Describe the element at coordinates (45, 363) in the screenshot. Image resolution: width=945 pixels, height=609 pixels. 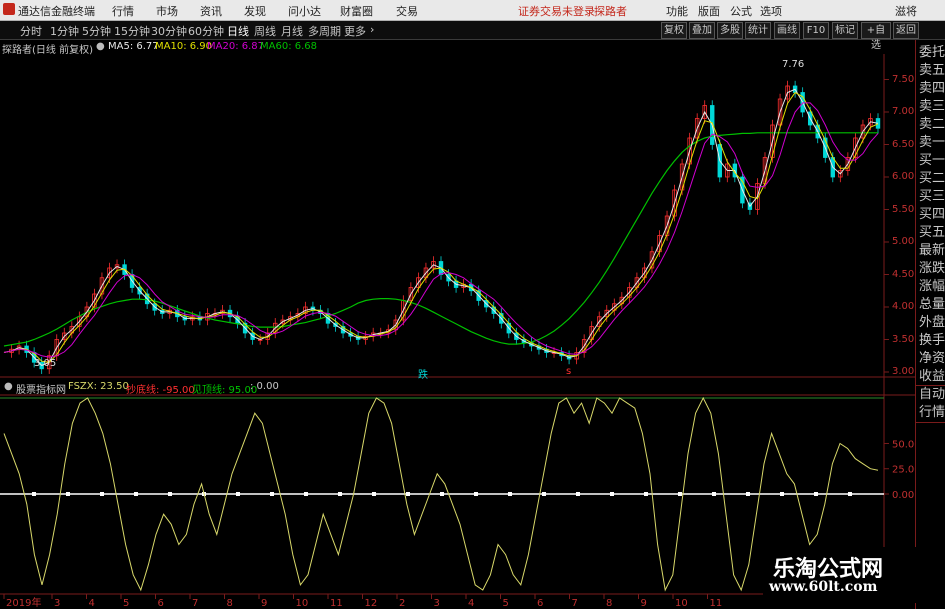
I see `low-price-label: 3.05` at that location.